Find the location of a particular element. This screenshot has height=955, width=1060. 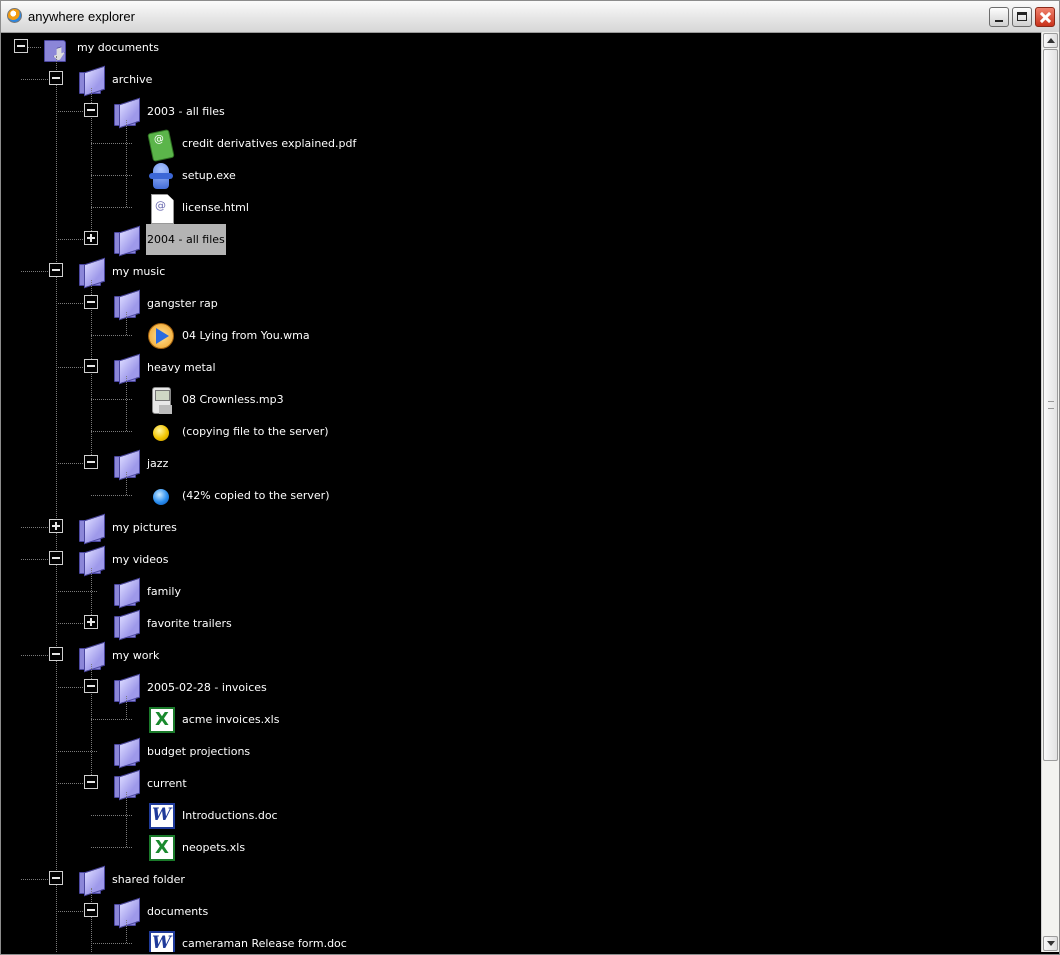

tree-item: current is located at coordinates (402, 784).